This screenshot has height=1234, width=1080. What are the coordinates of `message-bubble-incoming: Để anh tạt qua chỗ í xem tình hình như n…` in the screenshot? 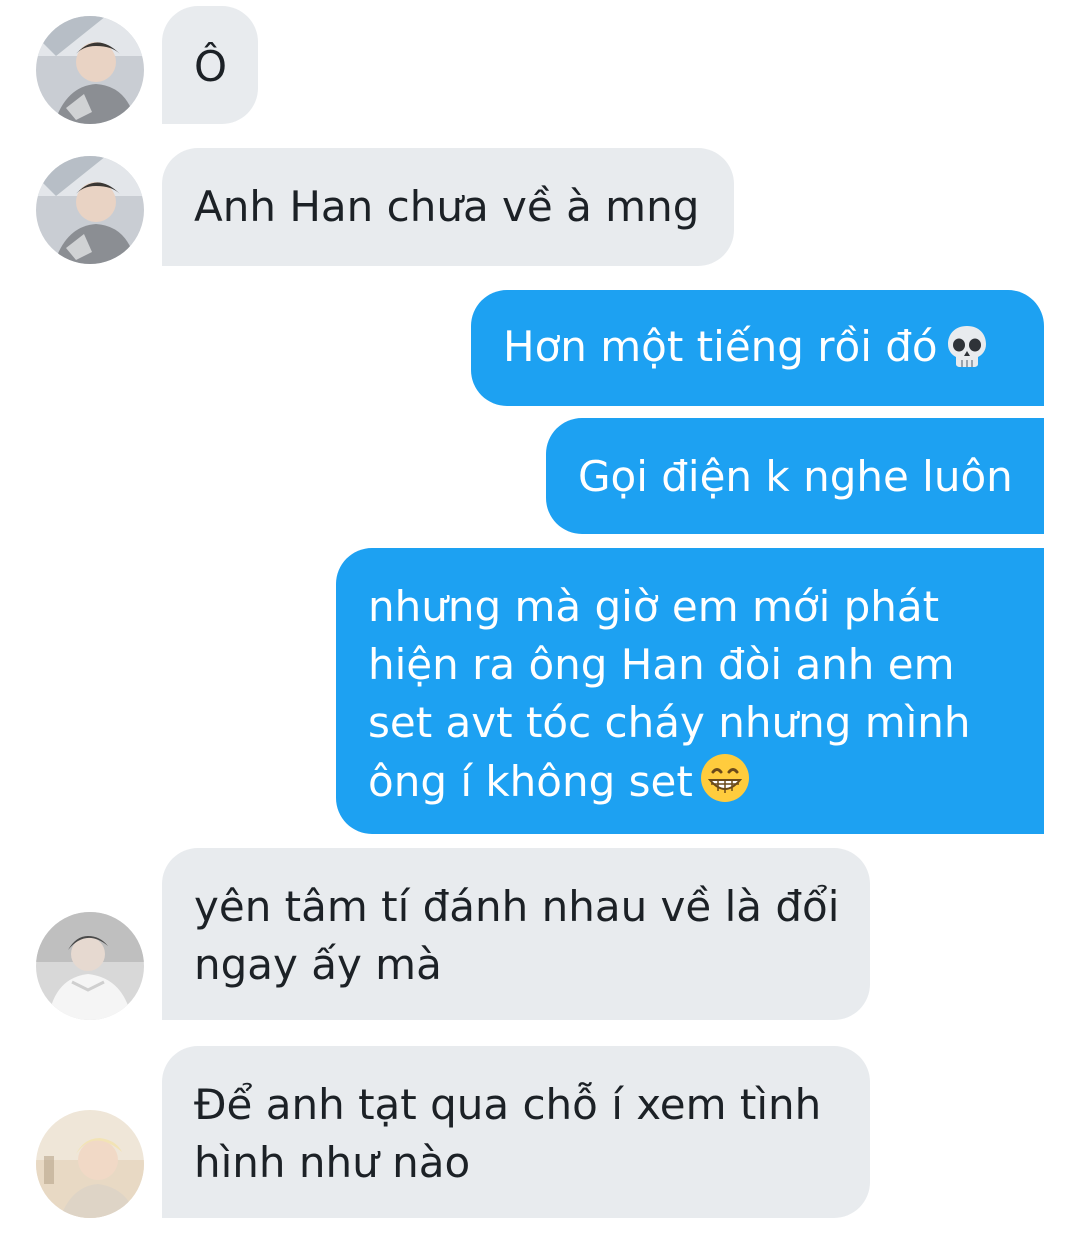 It's located at (516, 1132).